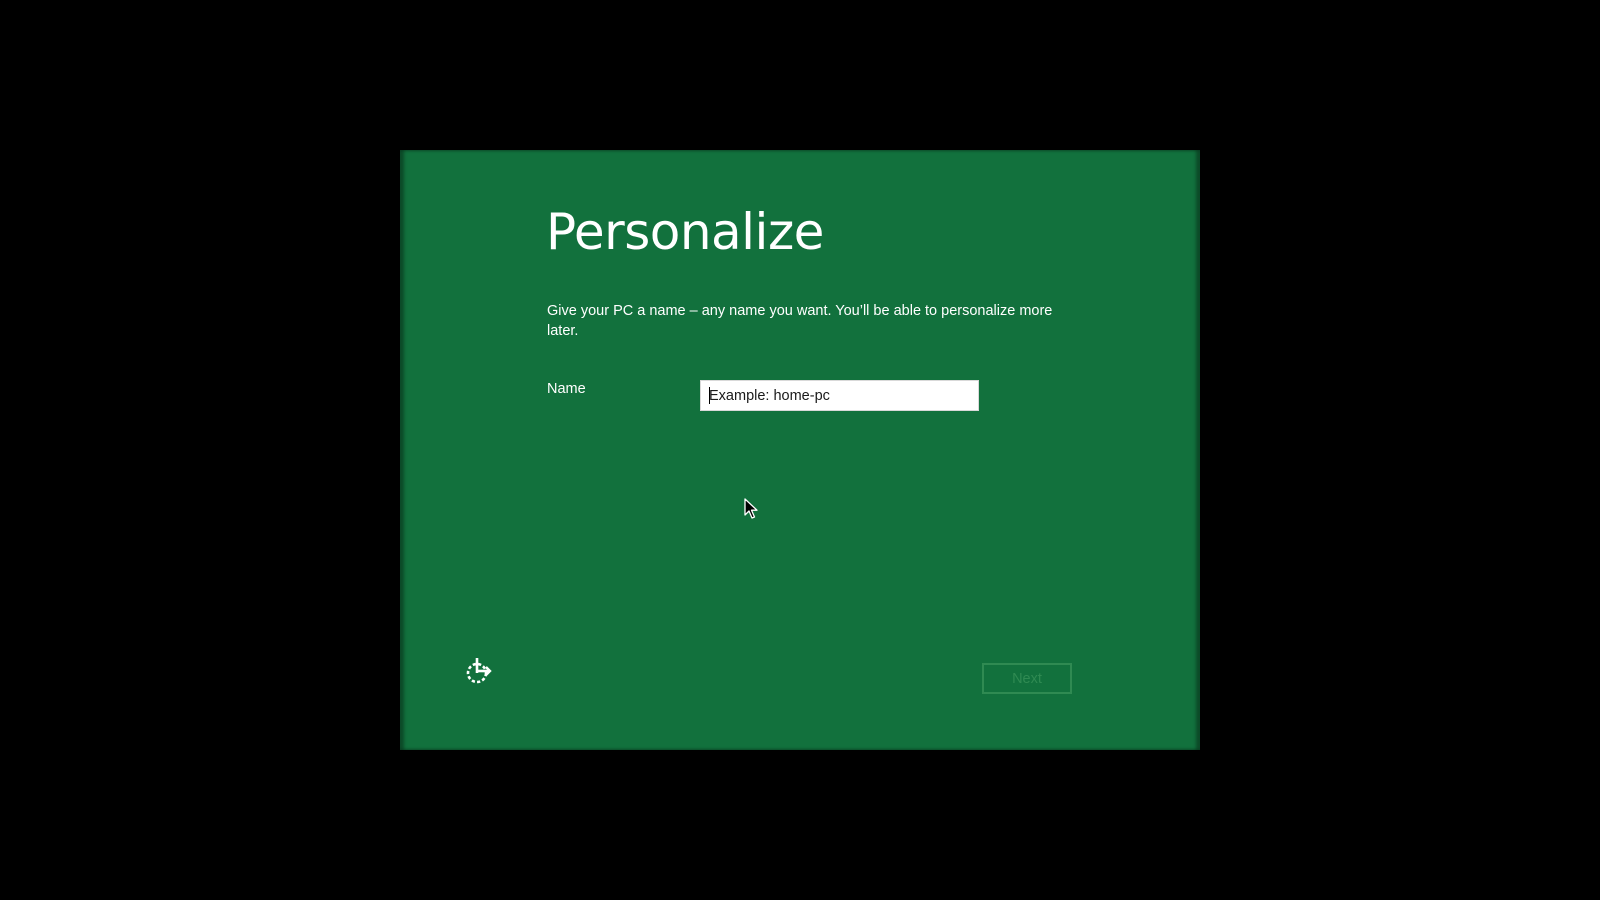  What do you see at coordinates (709, 395) in the screenshot?
I see `text-caret` at bounding box center [709, 395].